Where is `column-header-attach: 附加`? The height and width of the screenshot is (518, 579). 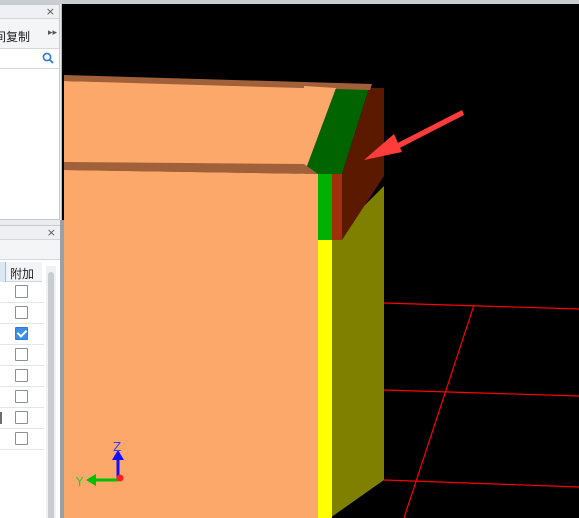
column-header-attach: 附加 is located at coordinates (21, 272).